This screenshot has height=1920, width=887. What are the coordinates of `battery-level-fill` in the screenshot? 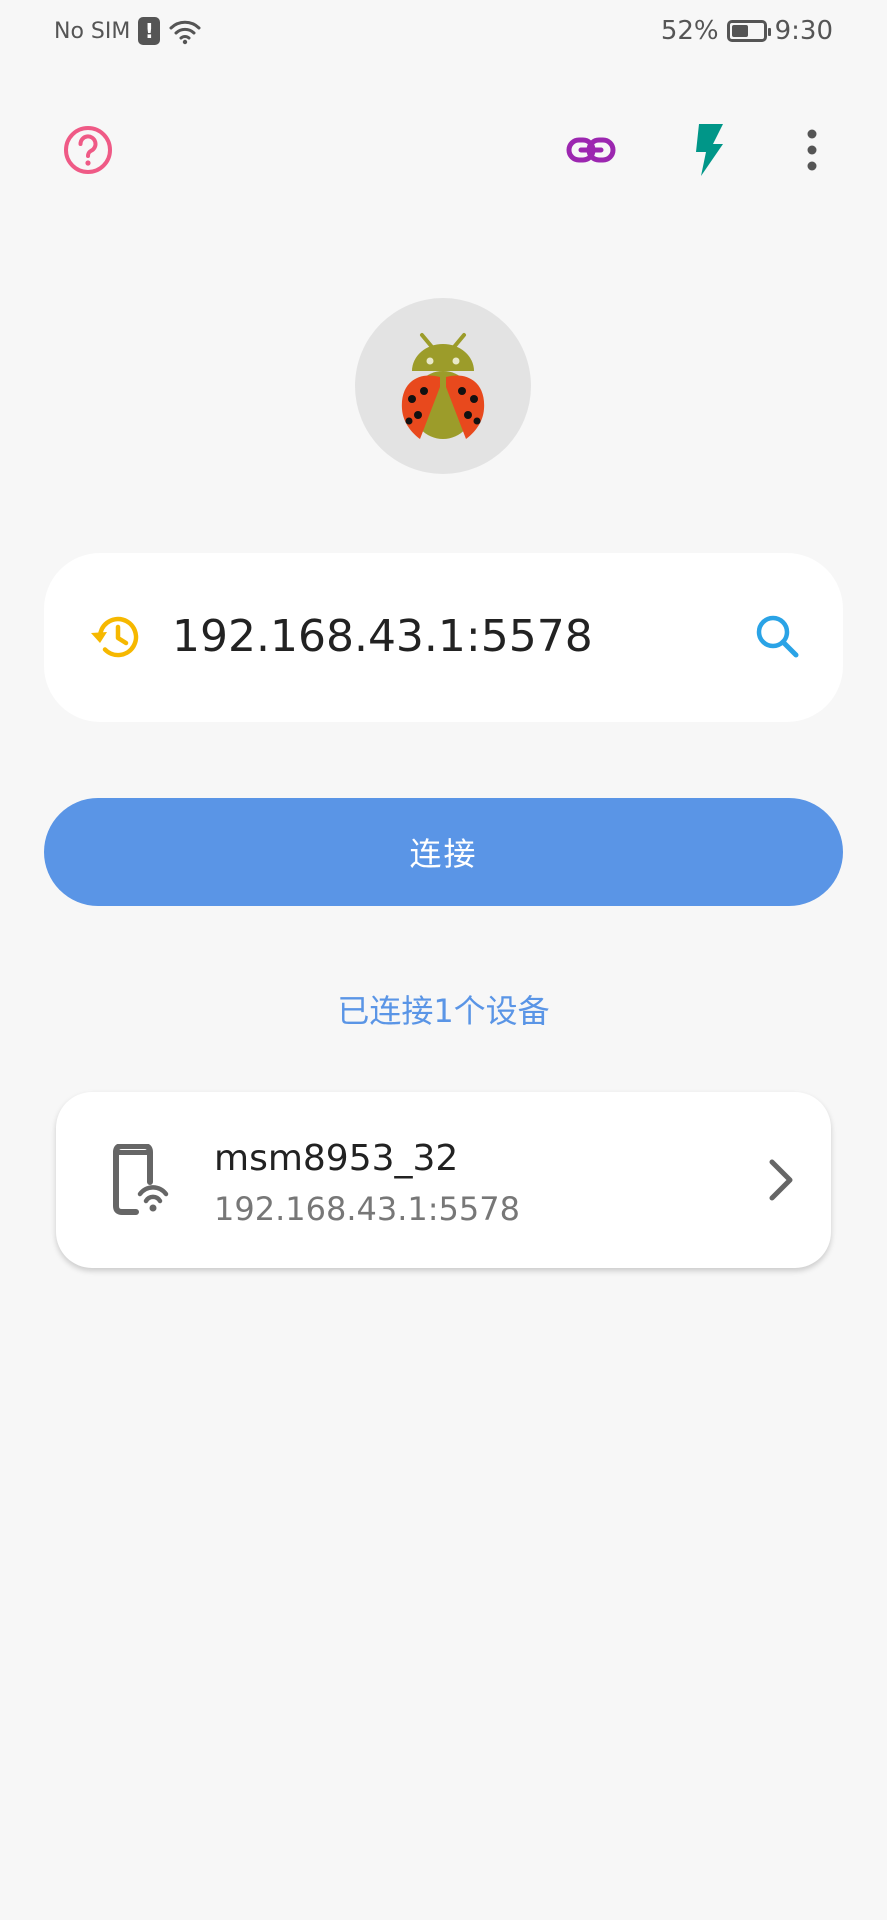 It's located at (739, 31).